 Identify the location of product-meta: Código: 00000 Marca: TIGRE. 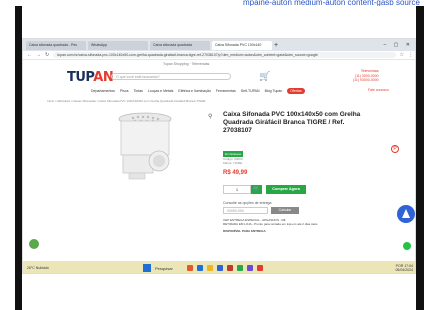
(233, 161).